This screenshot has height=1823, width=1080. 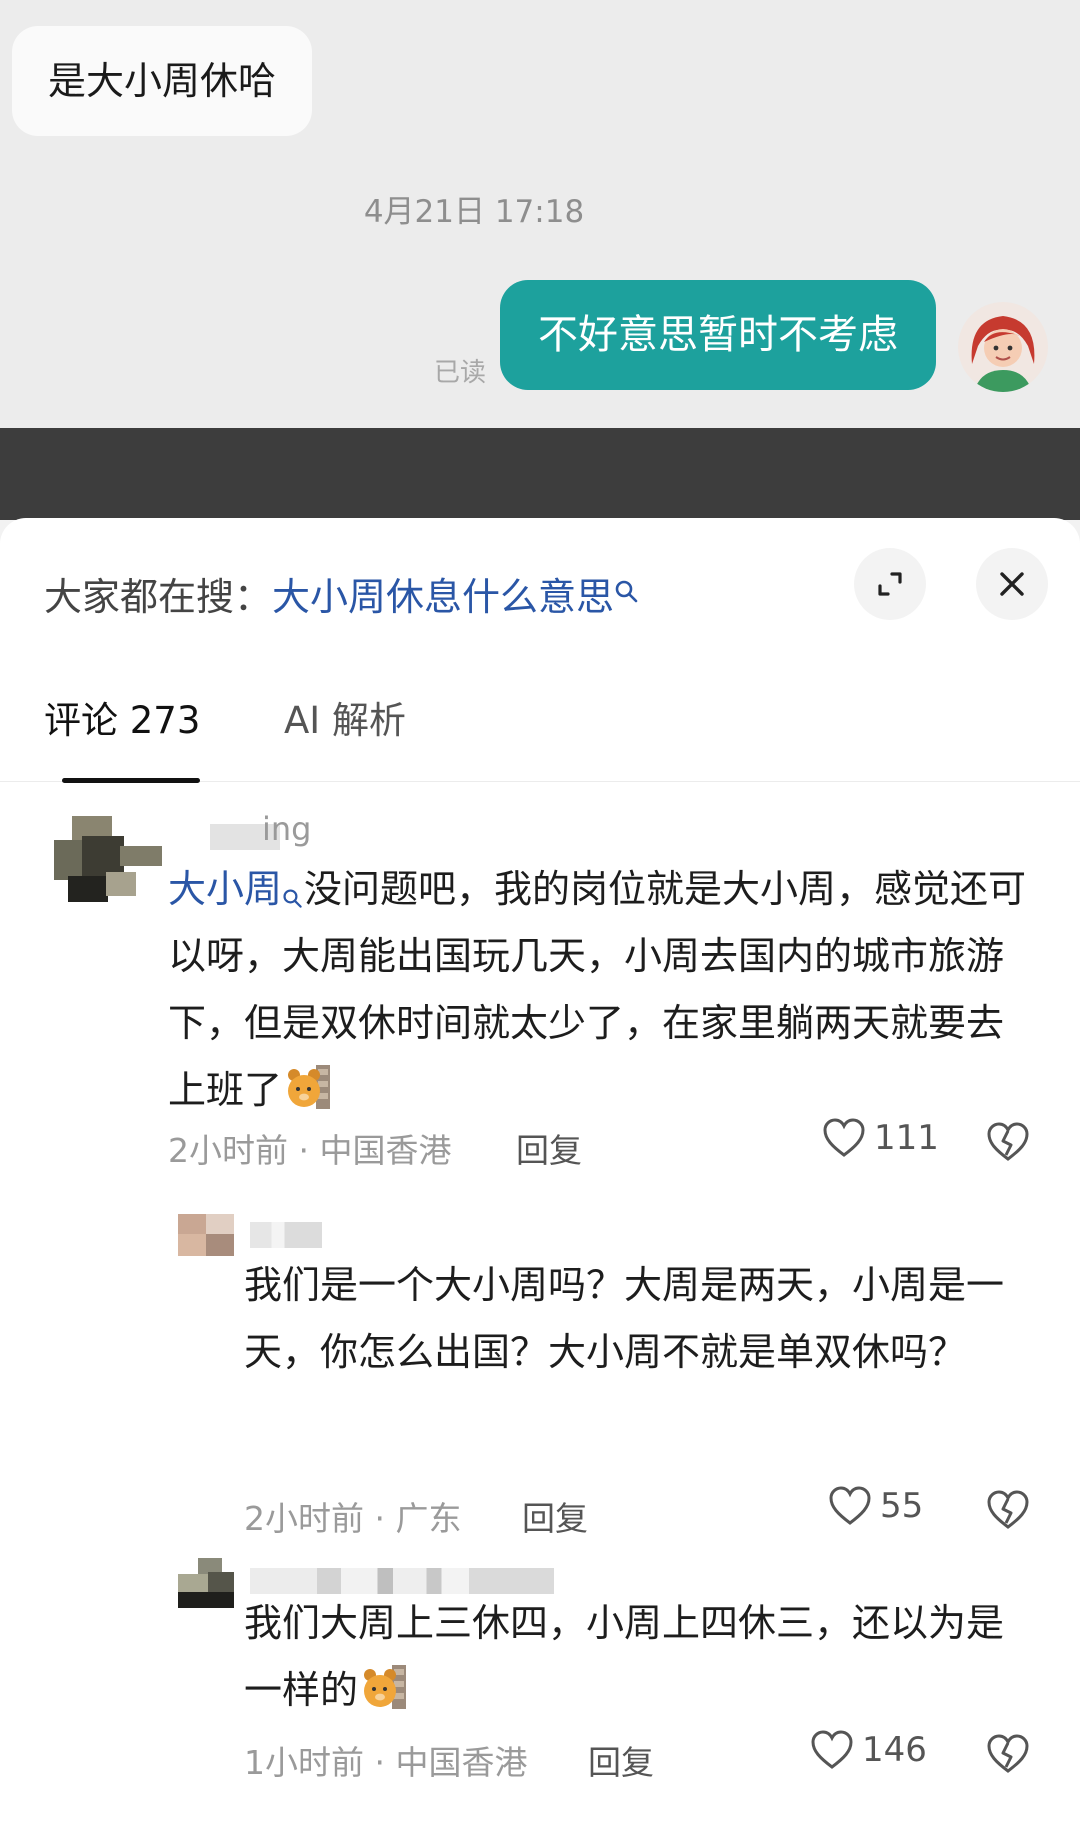 What do you see at coordinates (286, 1235) in the screenshot?
I see `username-blurred` at bounding box center [286, 1235].